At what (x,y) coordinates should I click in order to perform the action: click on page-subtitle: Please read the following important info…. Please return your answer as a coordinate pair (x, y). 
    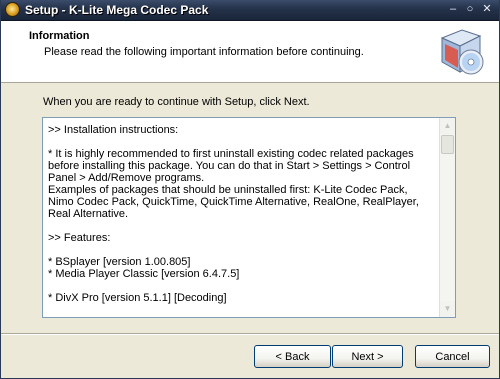
    Looking at the image, I should click on (204, 52).